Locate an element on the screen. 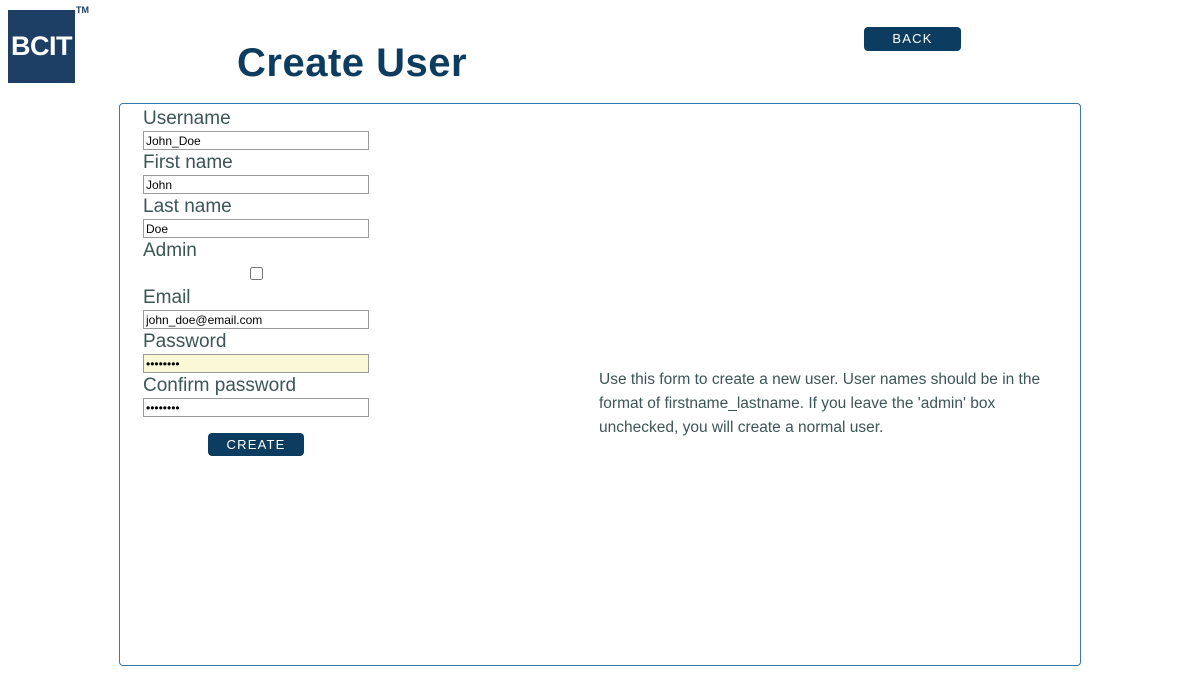  last-name-input is located at coordinates (256, 228).